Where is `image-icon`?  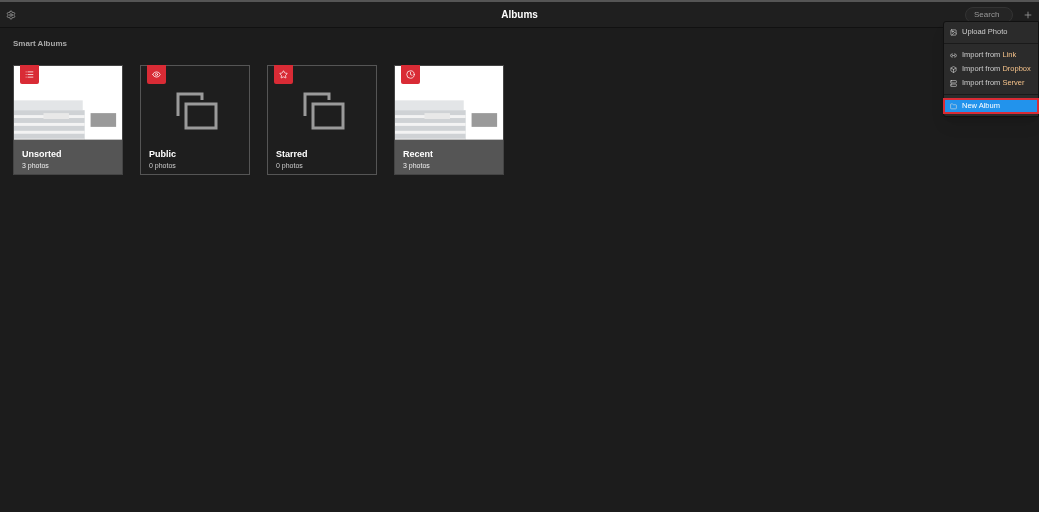 image-icon is located at coordinates (953, 32).